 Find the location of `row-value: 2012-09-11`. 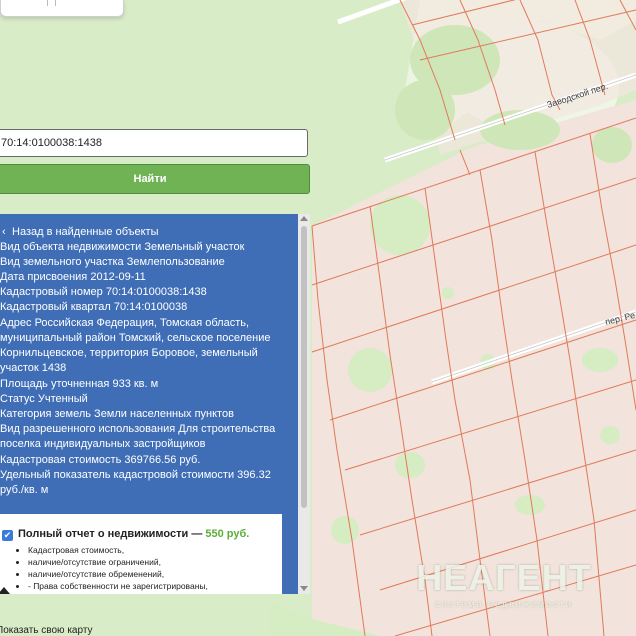

row-value: 2012-09-11 is located at coordinates (118, 277).